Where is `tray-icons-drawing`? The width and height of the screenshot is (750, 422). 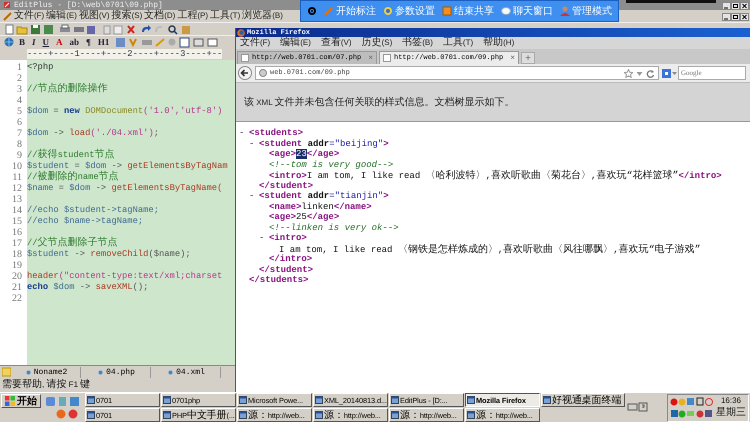
tray-icons-drawing is located at coordinates (692, 408).